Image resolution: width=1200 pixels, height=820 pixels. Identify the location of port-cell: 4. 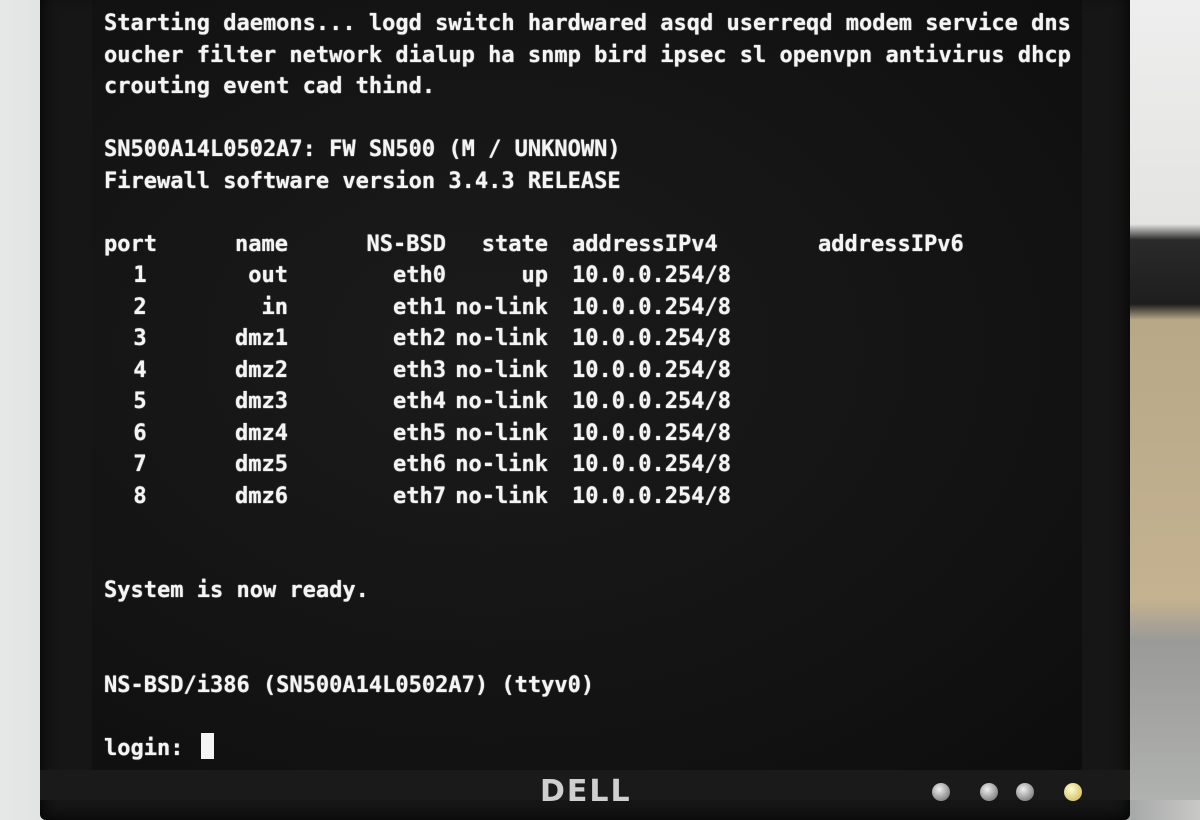
(140, 370).